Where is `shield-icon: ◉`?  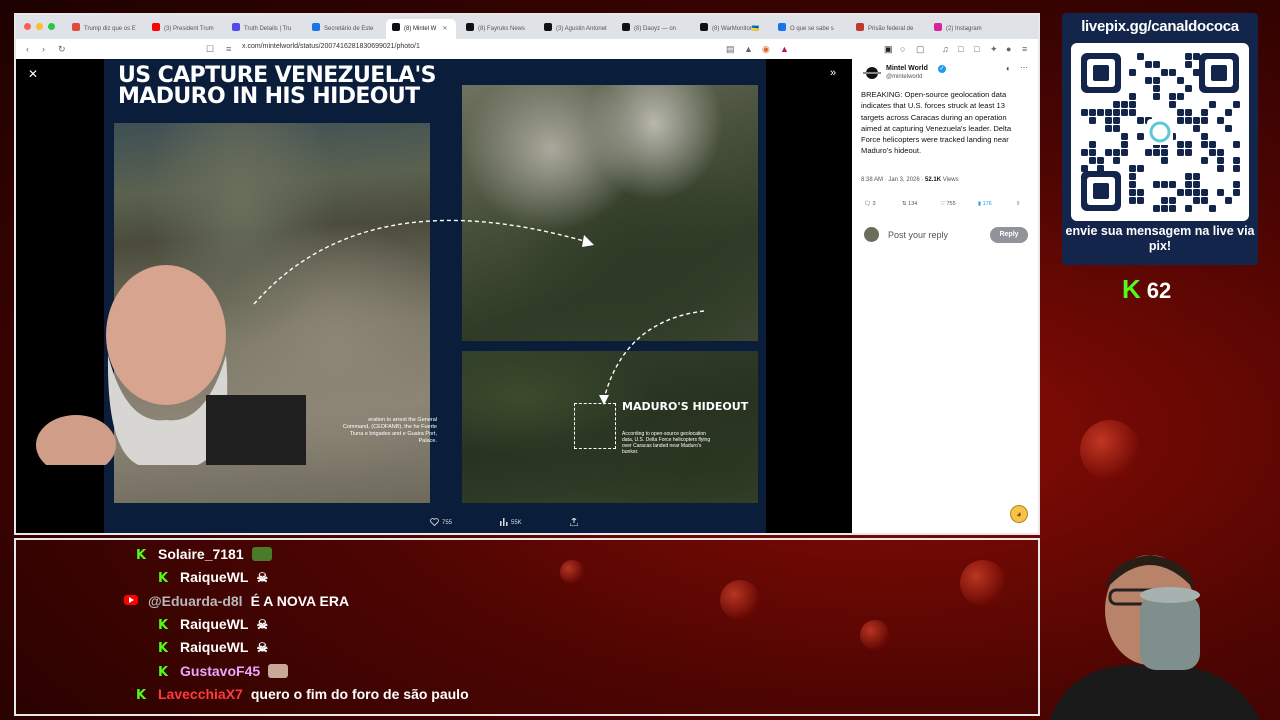 shield-icon: ◉ is located at coordinates (766, 49).